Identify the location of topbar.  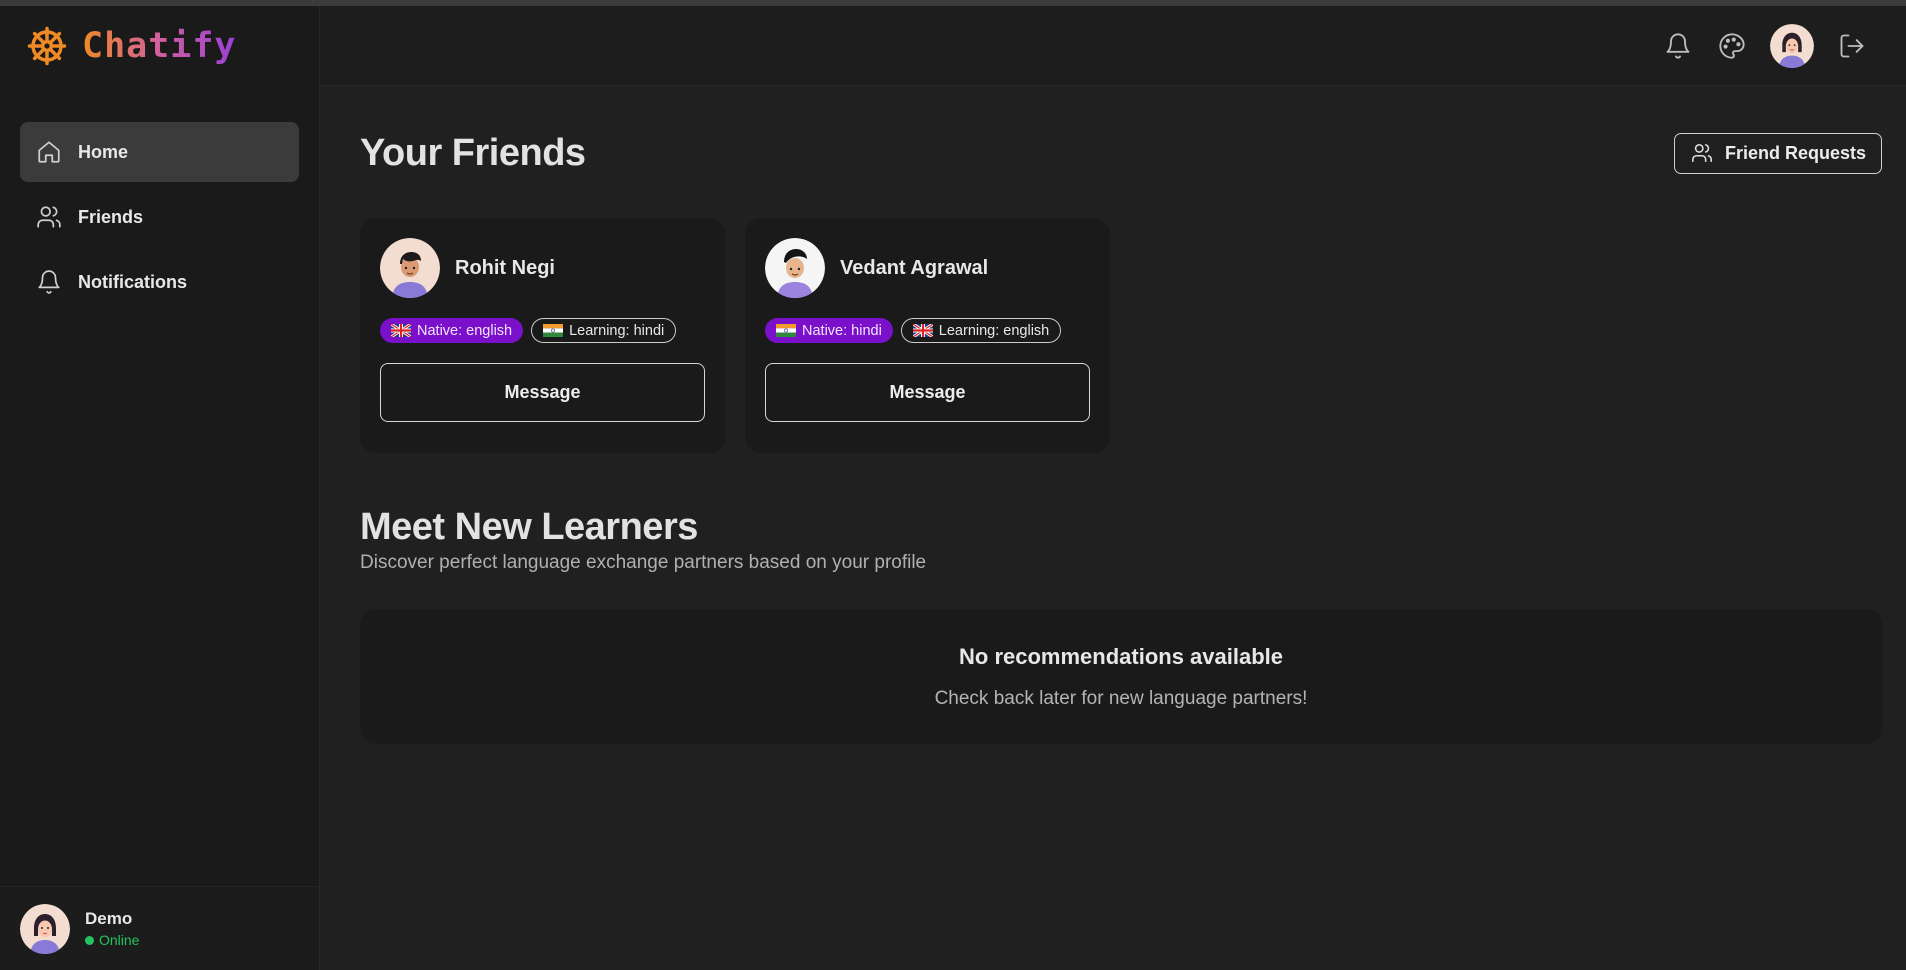
(1113, 46).